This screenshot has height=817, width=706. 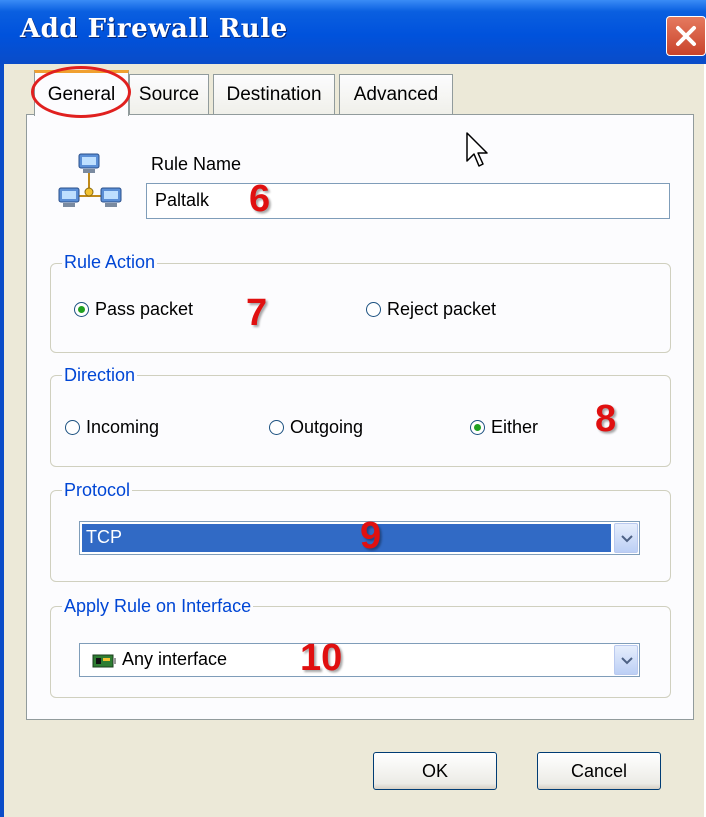 I want to click on title-bar: Add Firewall Rule, so click(x=353, y=32).